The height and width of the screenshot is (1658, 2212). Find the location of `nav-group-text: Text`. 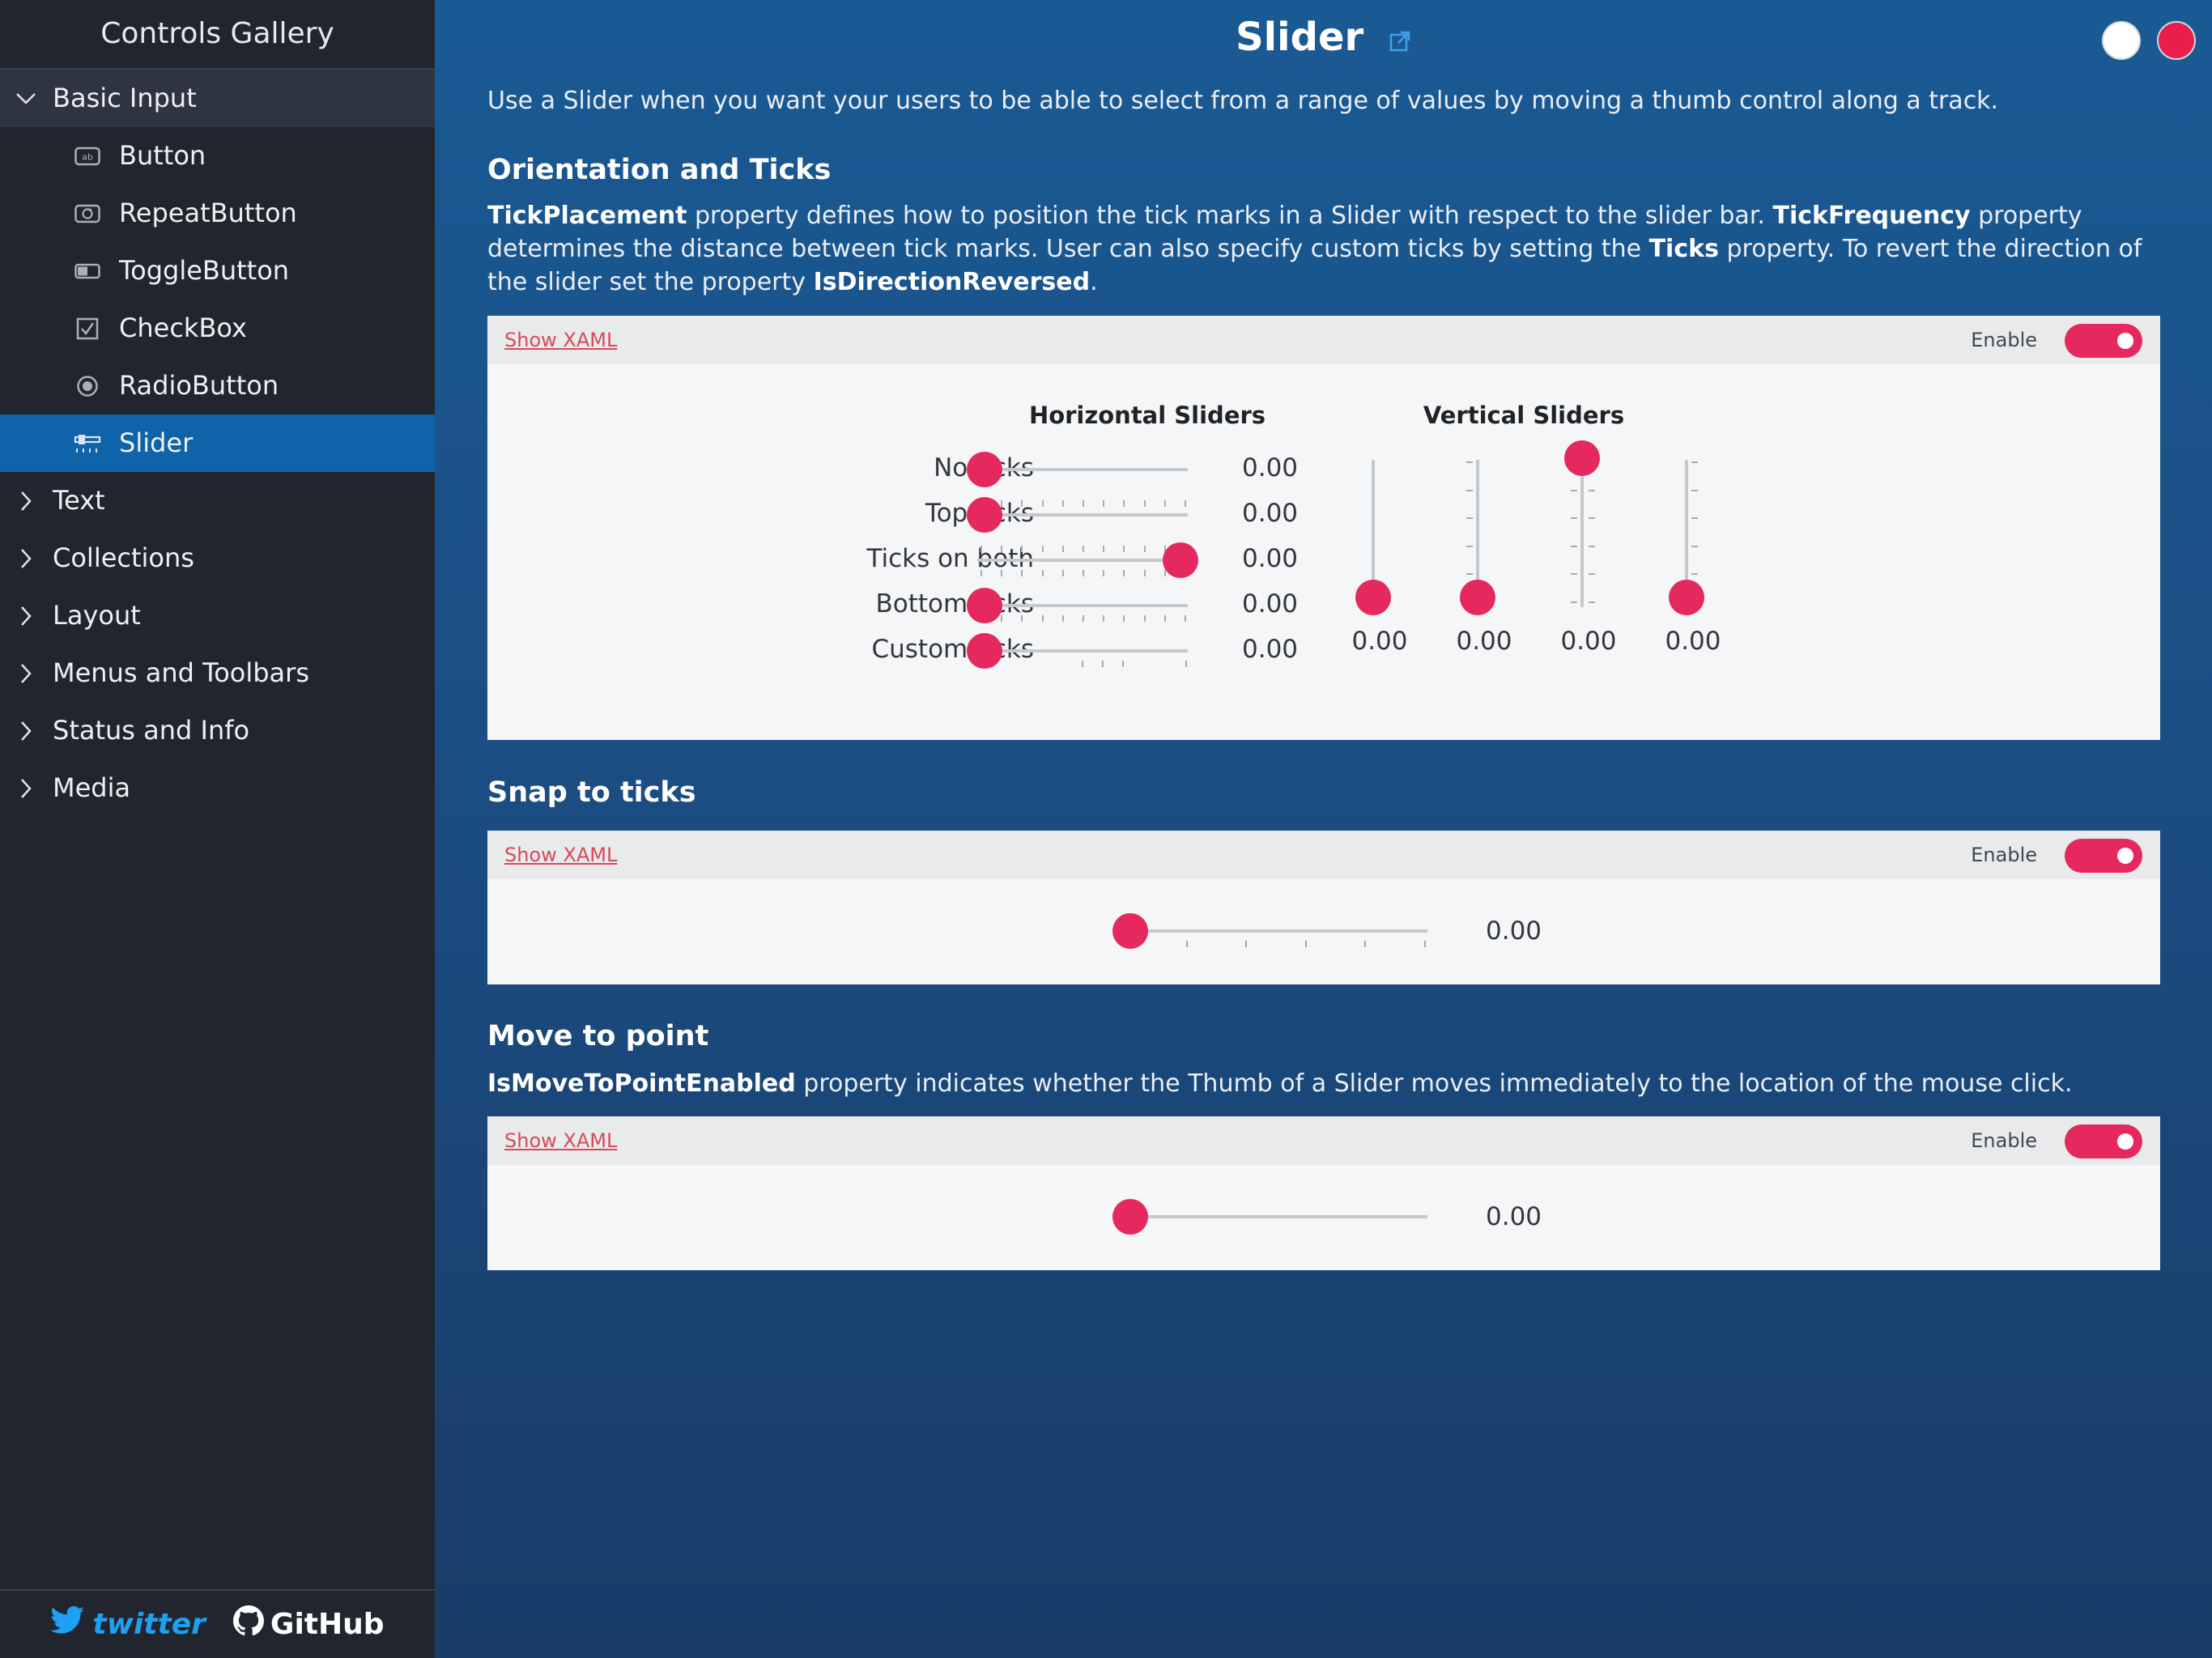

nav-group-text: Text is located at coordinates (217, 500).